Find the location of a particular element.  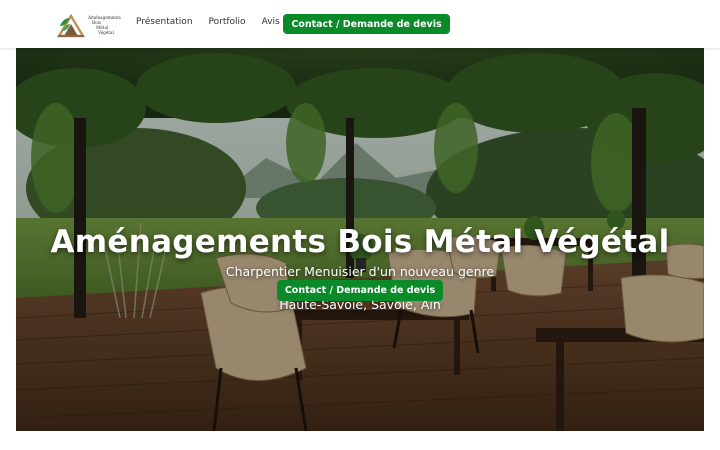

house-leaf-icon is located at coordinates (71, 25).